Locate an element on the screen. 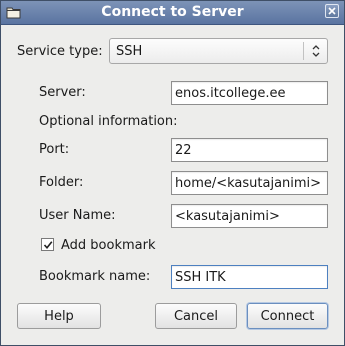 The image size is (345, 346). window-title: Connect to Server is located at coordinates (172, 12).